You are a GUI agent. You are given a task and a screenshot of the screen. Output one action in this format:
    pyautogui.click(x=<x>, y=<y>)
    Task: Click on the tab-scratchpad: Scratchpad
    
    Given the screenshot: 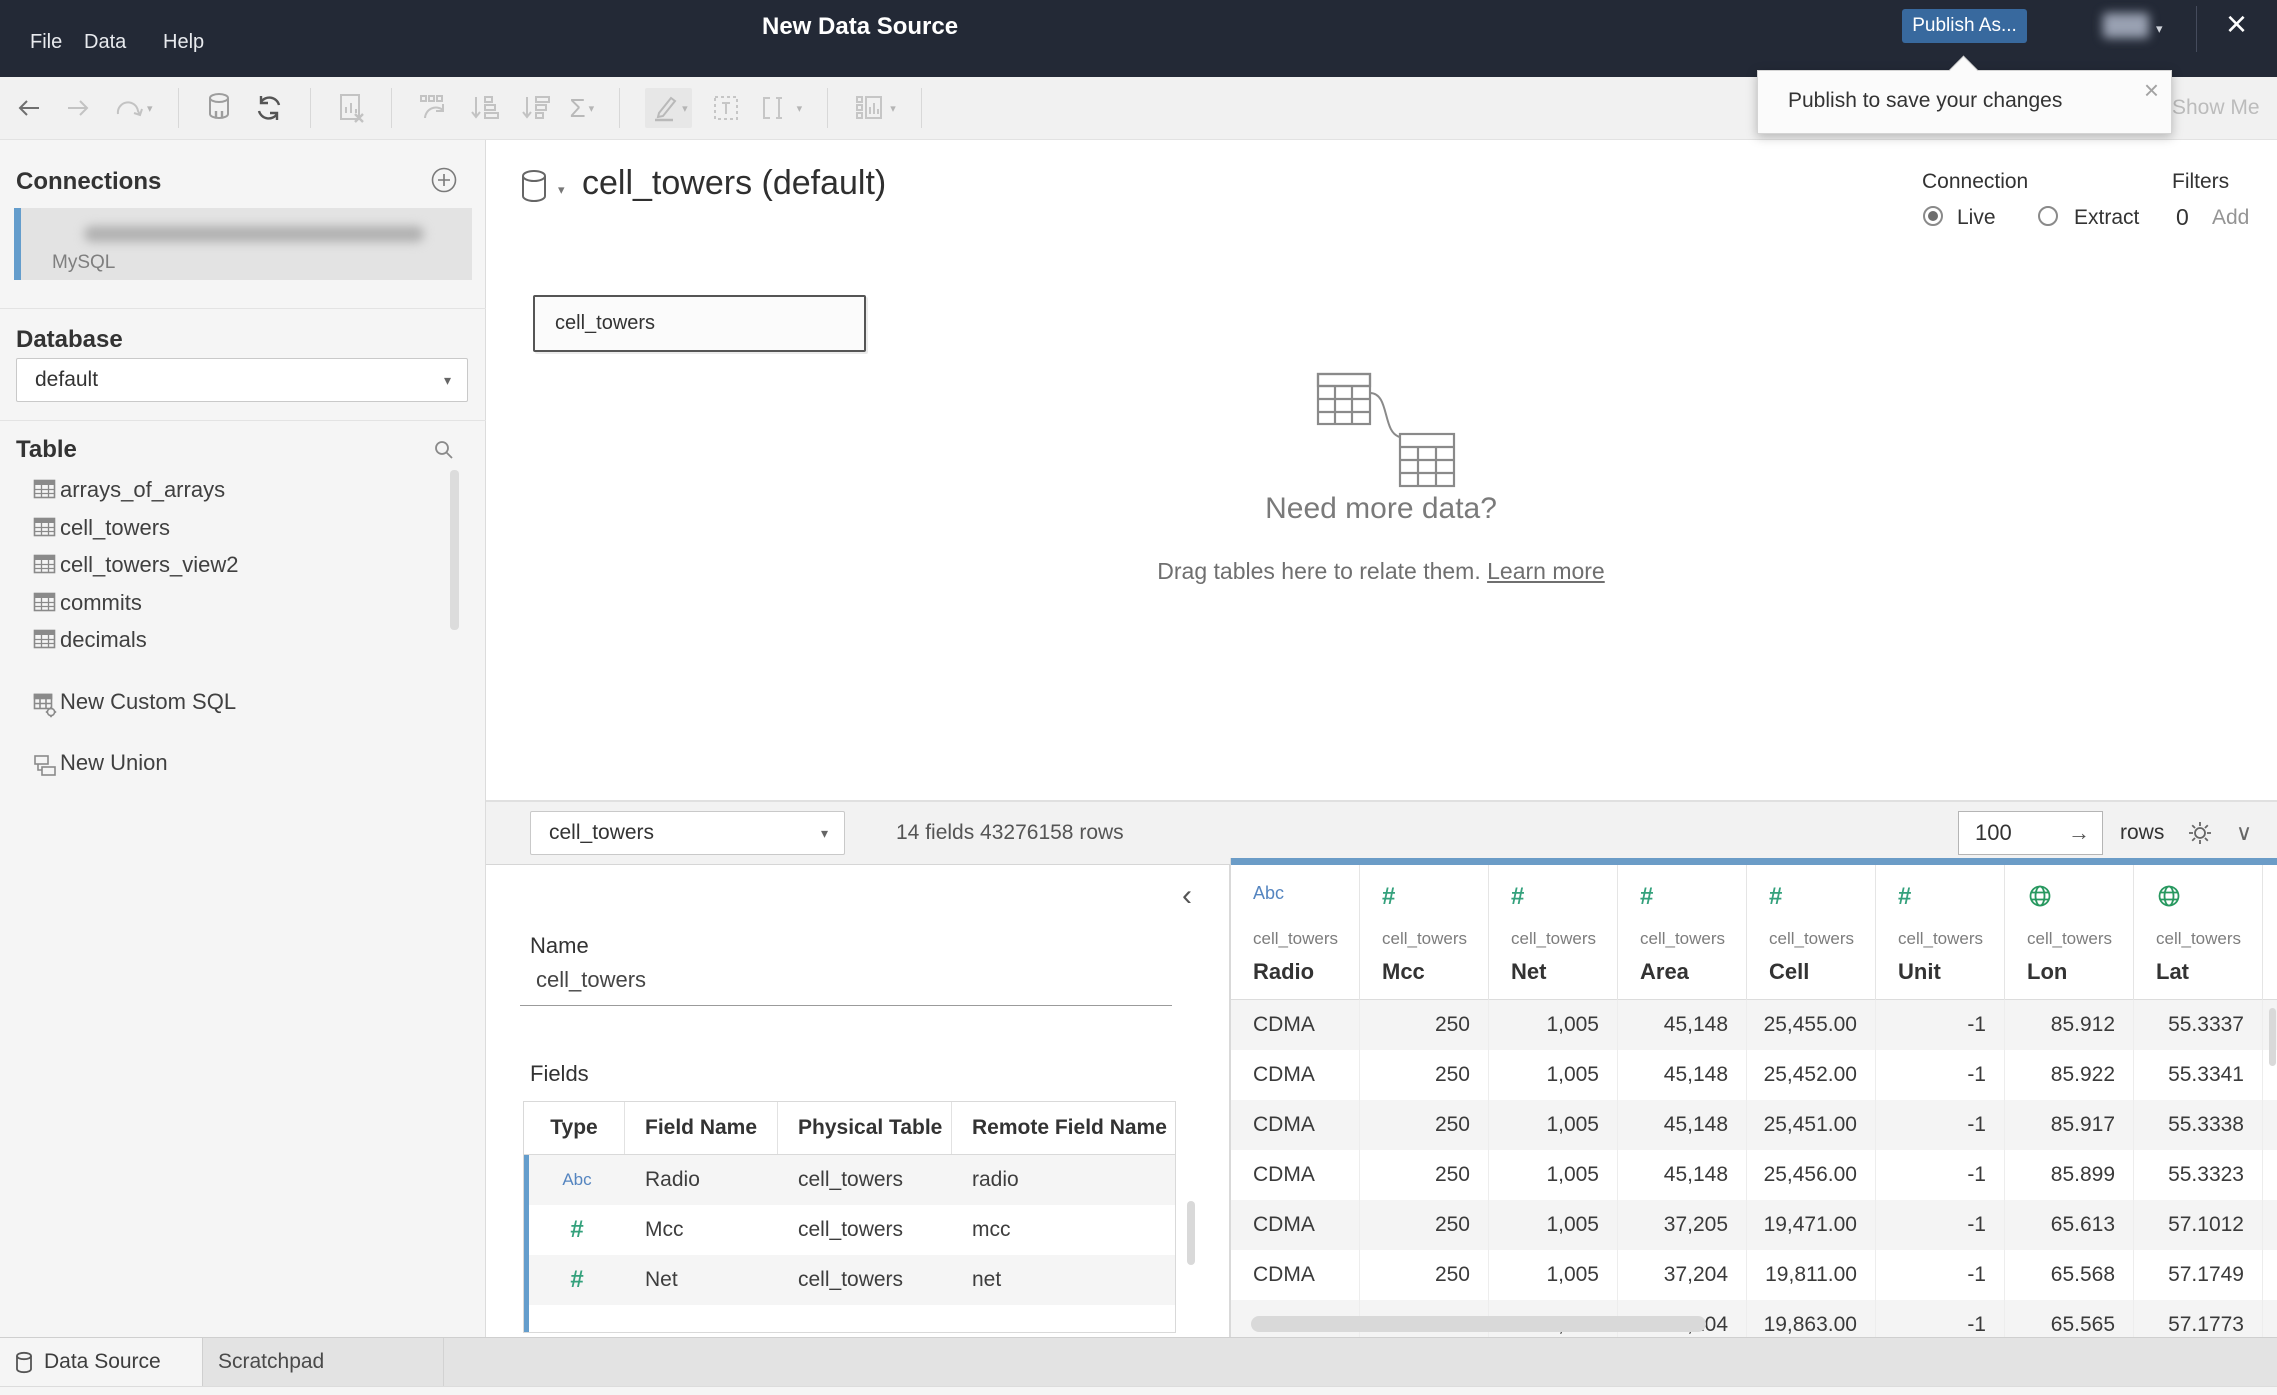 What is the action you would take?
    pyautogui.click(x=271, y=1362)
    